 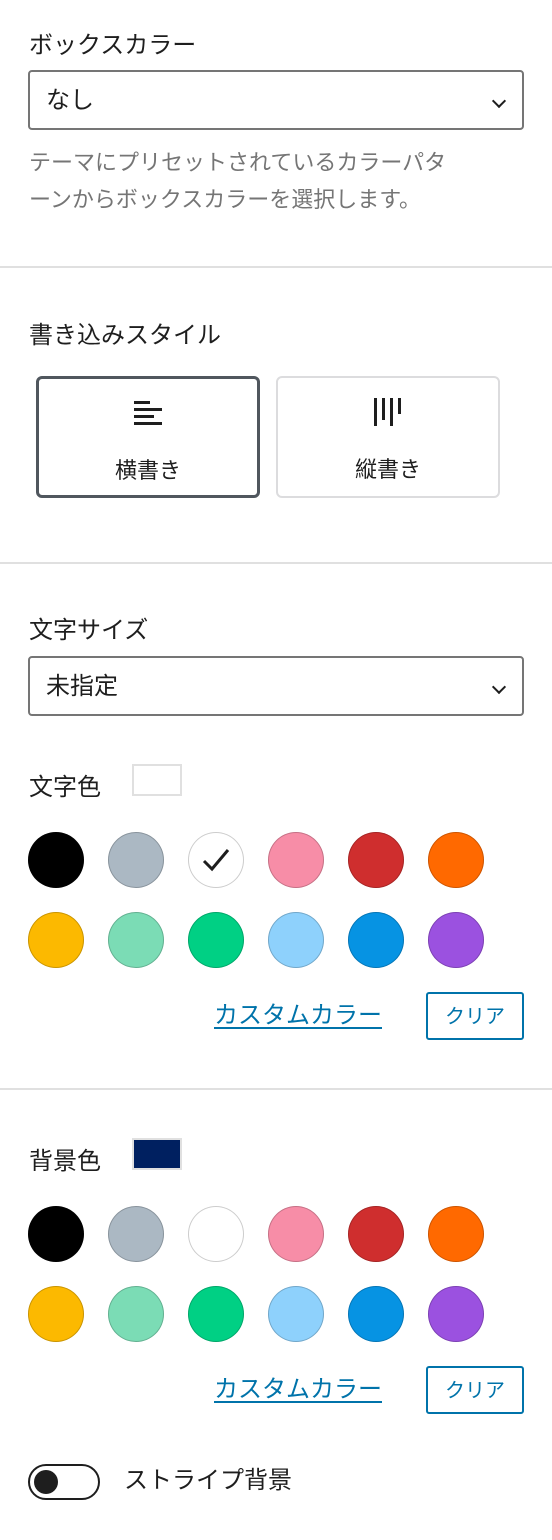 I want to click on box-color-help-line-2: ーンからボックスカラーを選択します。, so click(x=225, y=200).